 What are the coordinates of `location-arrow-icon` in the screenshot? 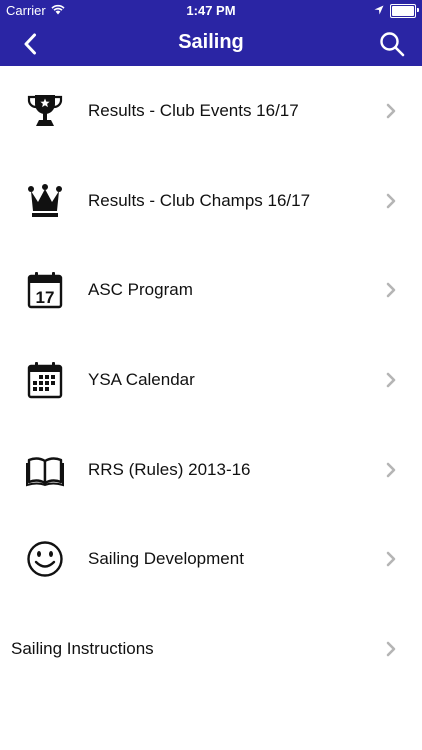 It's located at (379, 10).